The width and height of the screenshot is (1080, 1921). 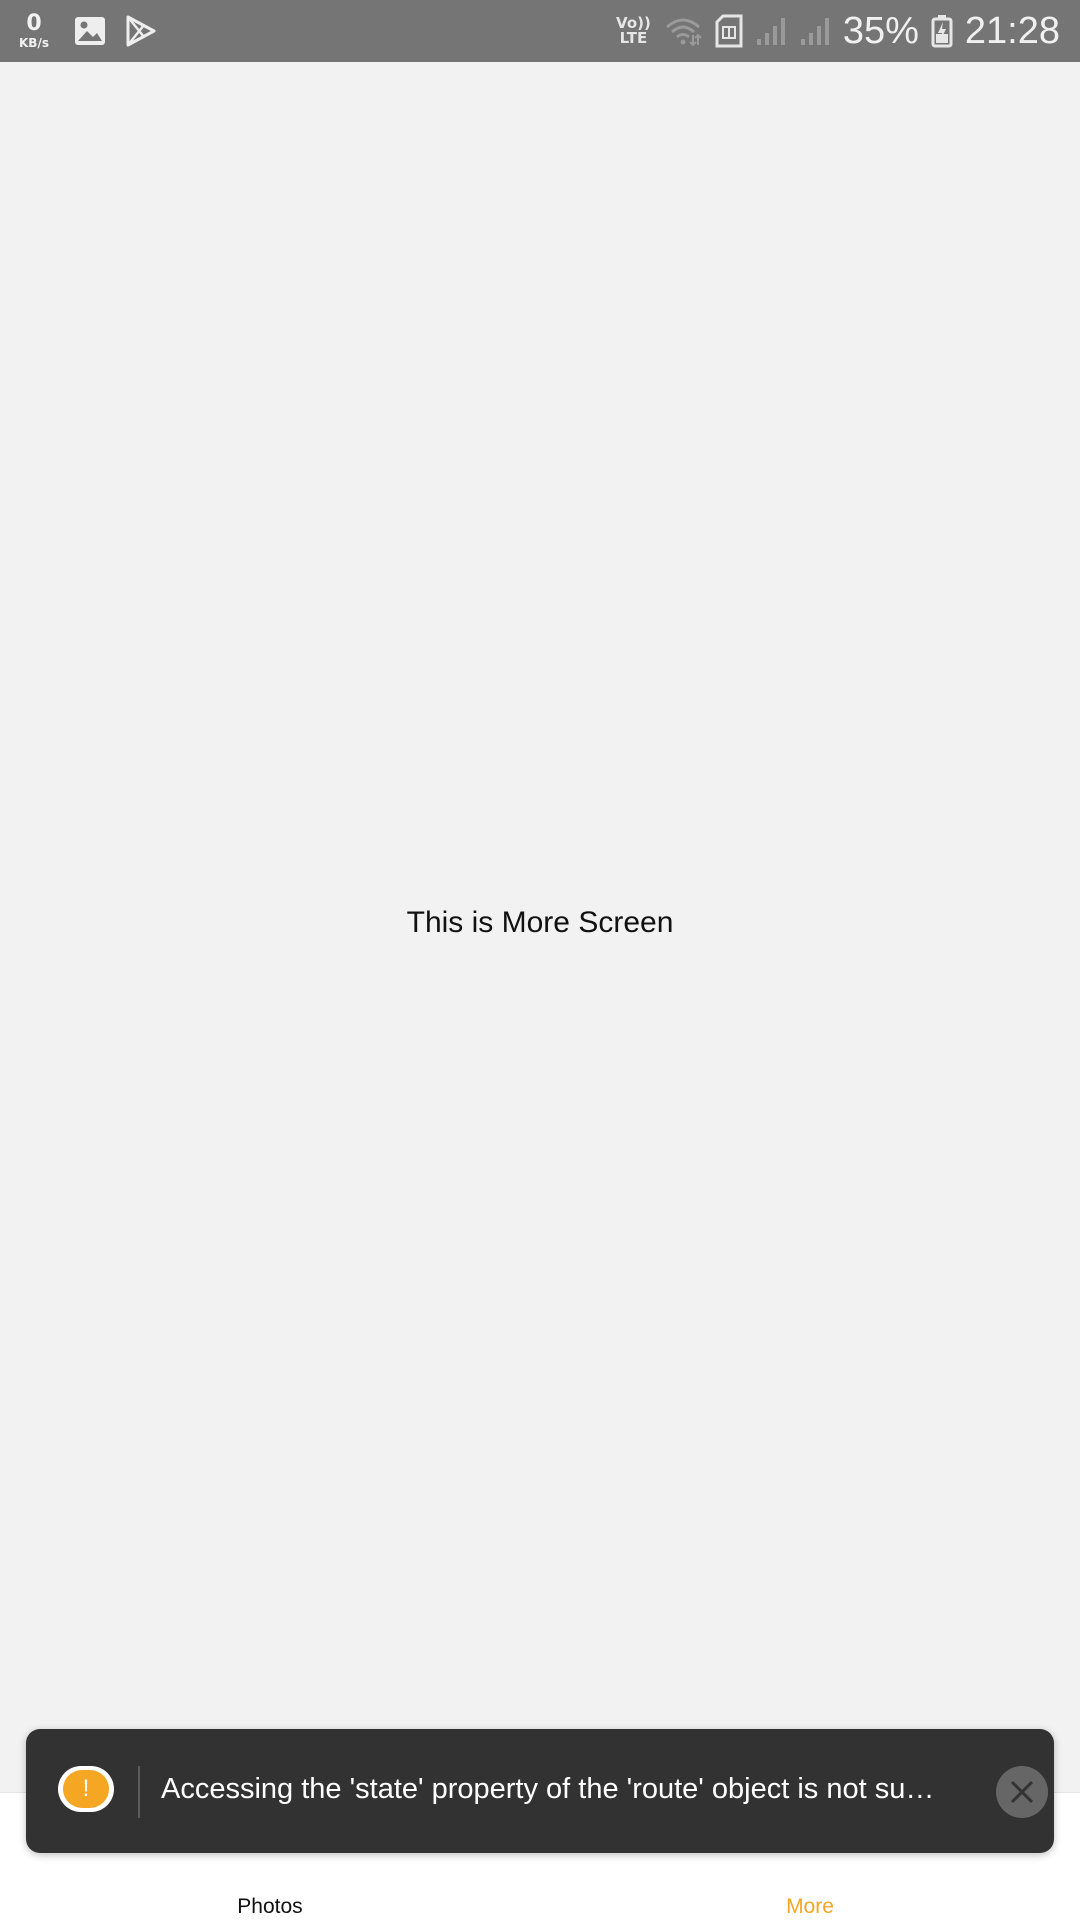 I want to click on toast-divider, so click(x=139, y=1792).